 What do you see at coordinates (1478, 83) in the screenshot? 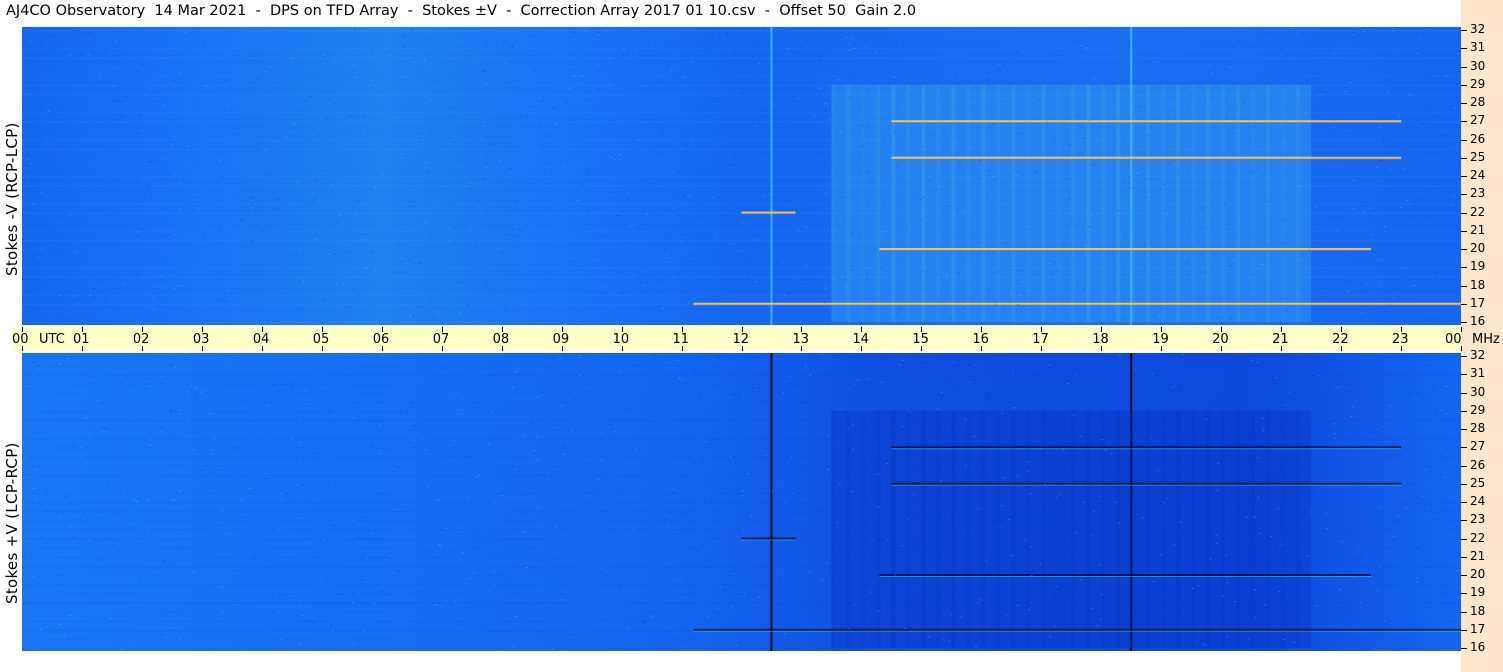
I see `frequency-tick-label: 29` at bounding box center [1478, 83].